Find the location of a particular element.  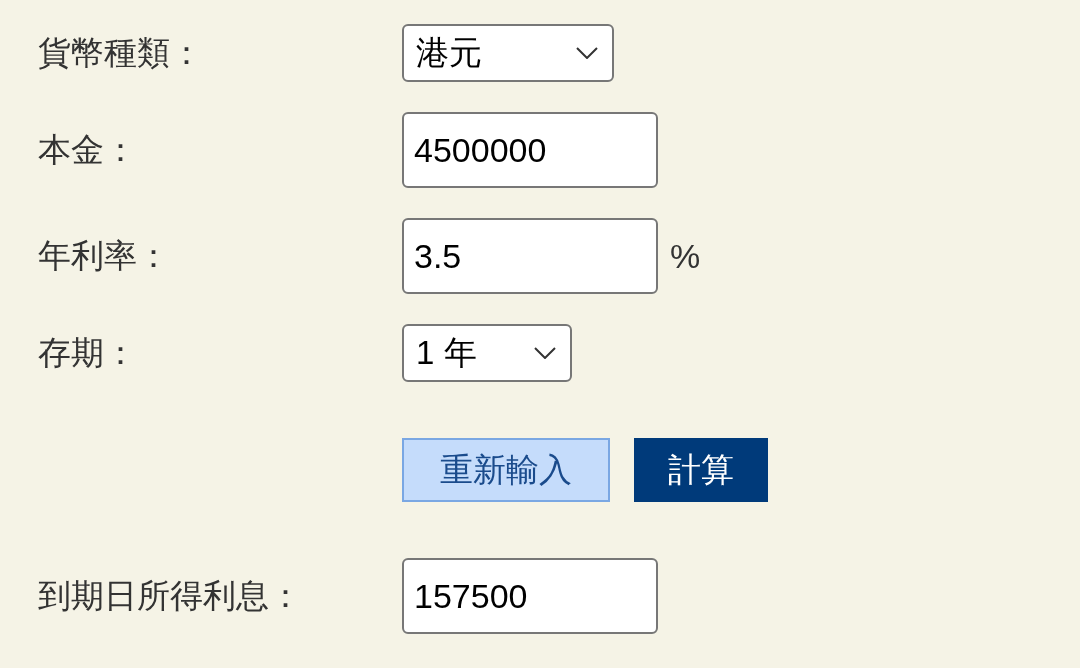

dropdown: 1 年 is located at coordinates (487, 353).